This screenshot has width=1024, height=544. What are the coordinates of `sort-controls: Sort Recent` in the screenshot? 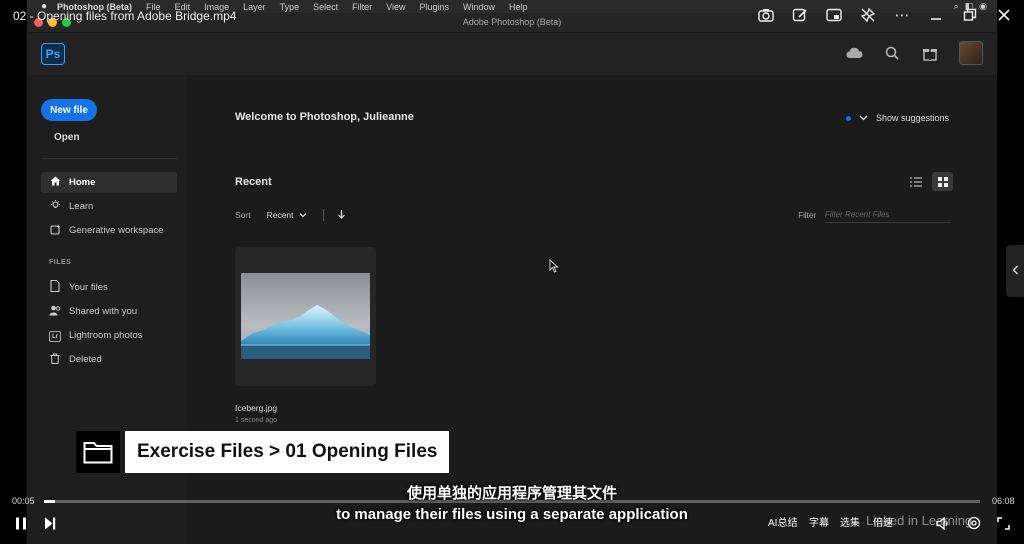 It's located at (290, 215).